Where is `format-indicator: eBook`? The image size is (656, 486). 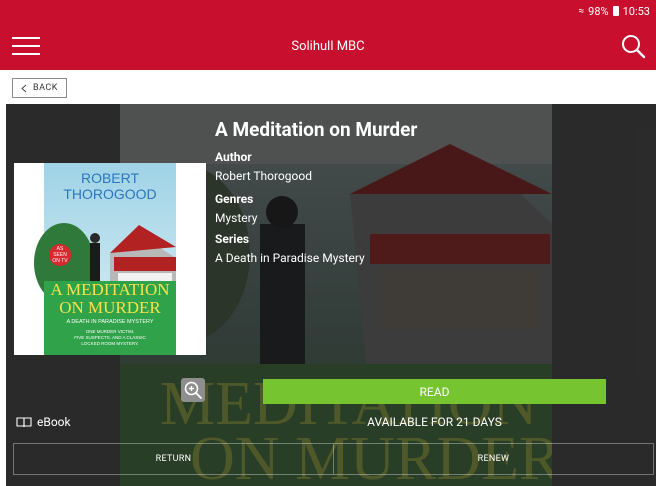
format-indicator: eBook is located at coordinates (43, 422).